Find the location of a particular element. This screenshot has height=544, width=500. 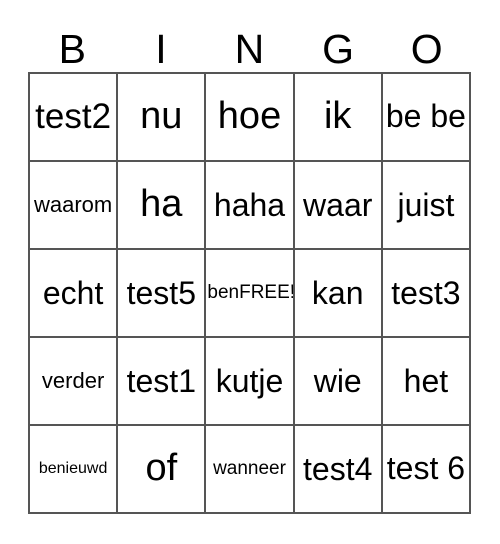

bingo-row: benieuwd of wanneer test4 test 6 is located at coordinates (251, 470).